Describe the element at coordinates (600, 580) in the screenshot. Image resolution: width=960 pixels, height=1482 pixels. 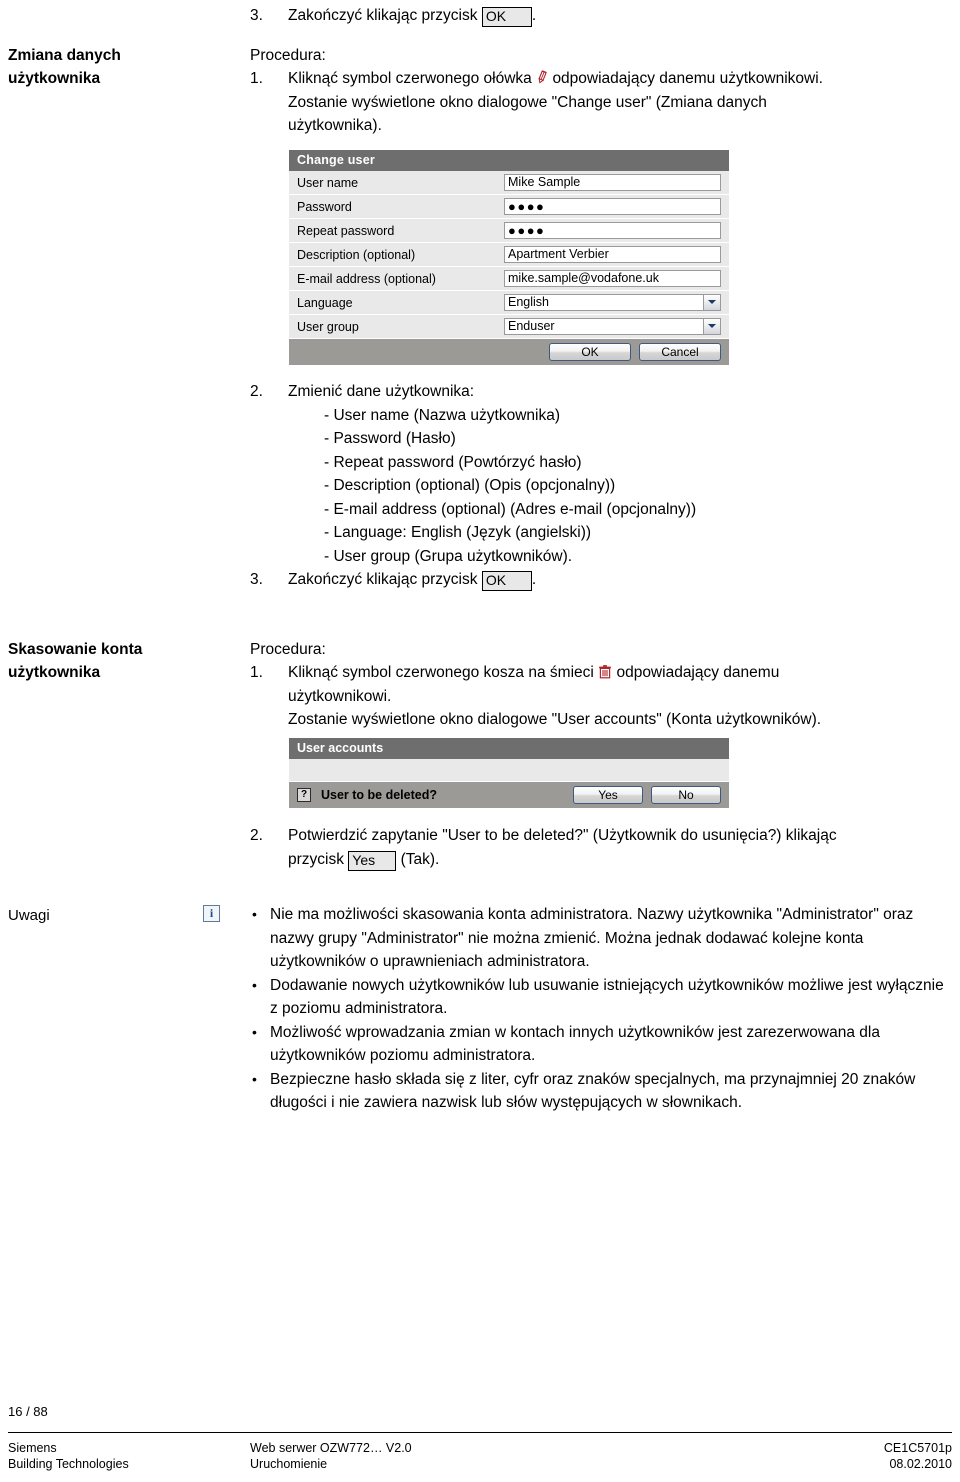
I see `step-3-change-user: 3. Zakończyć klikając przycisk OK.` at that location.